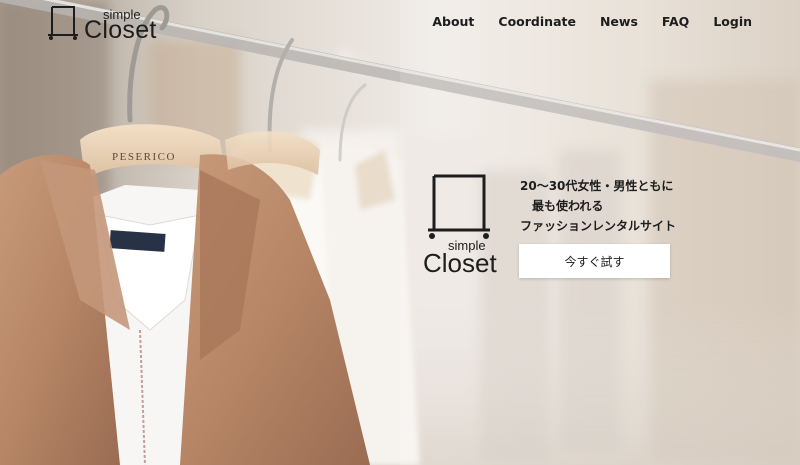  I want to click on nav-faq: FAQ, so click(675, 21).